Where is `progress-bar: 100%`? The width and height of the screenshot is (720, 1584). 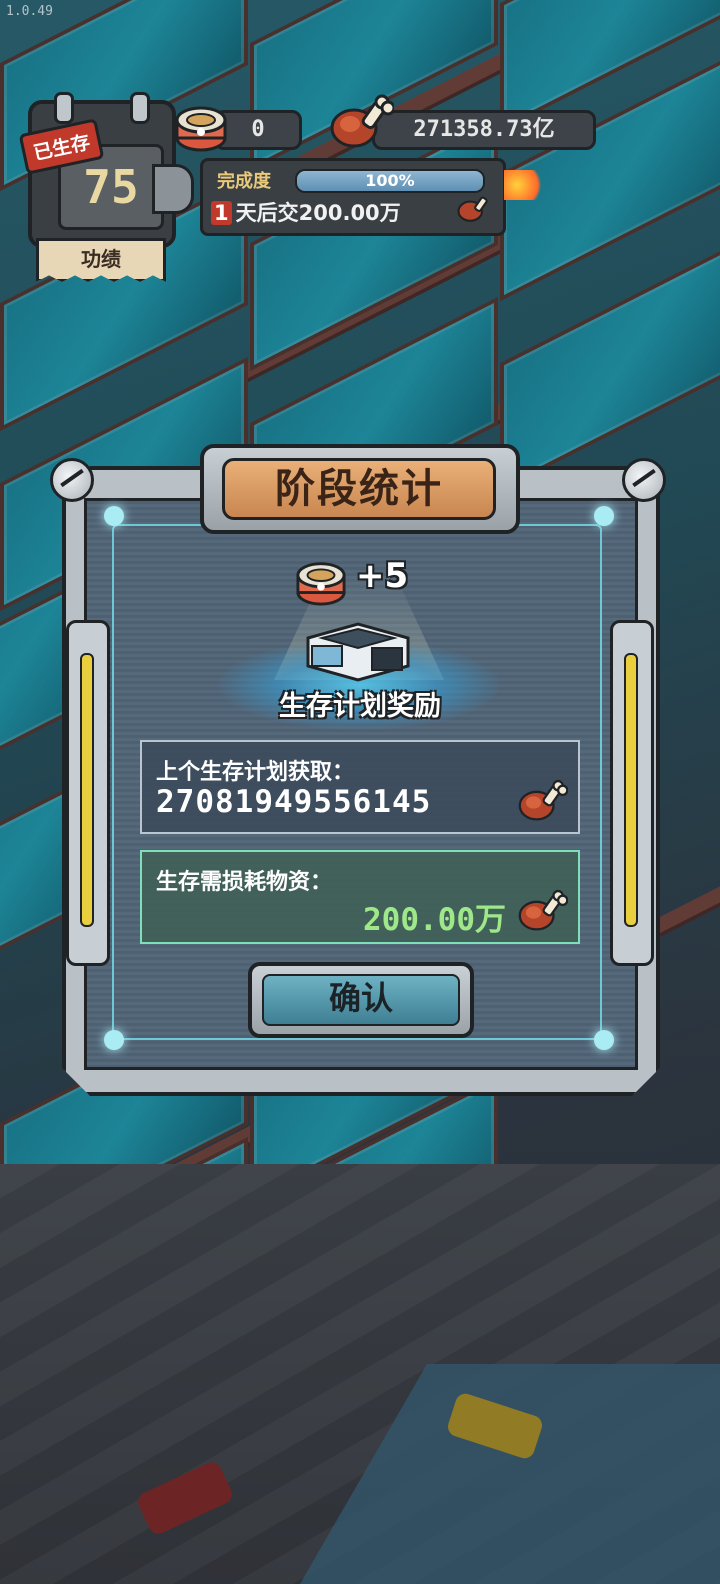 progress-bar: 100% is located at coordinates (390, 181).